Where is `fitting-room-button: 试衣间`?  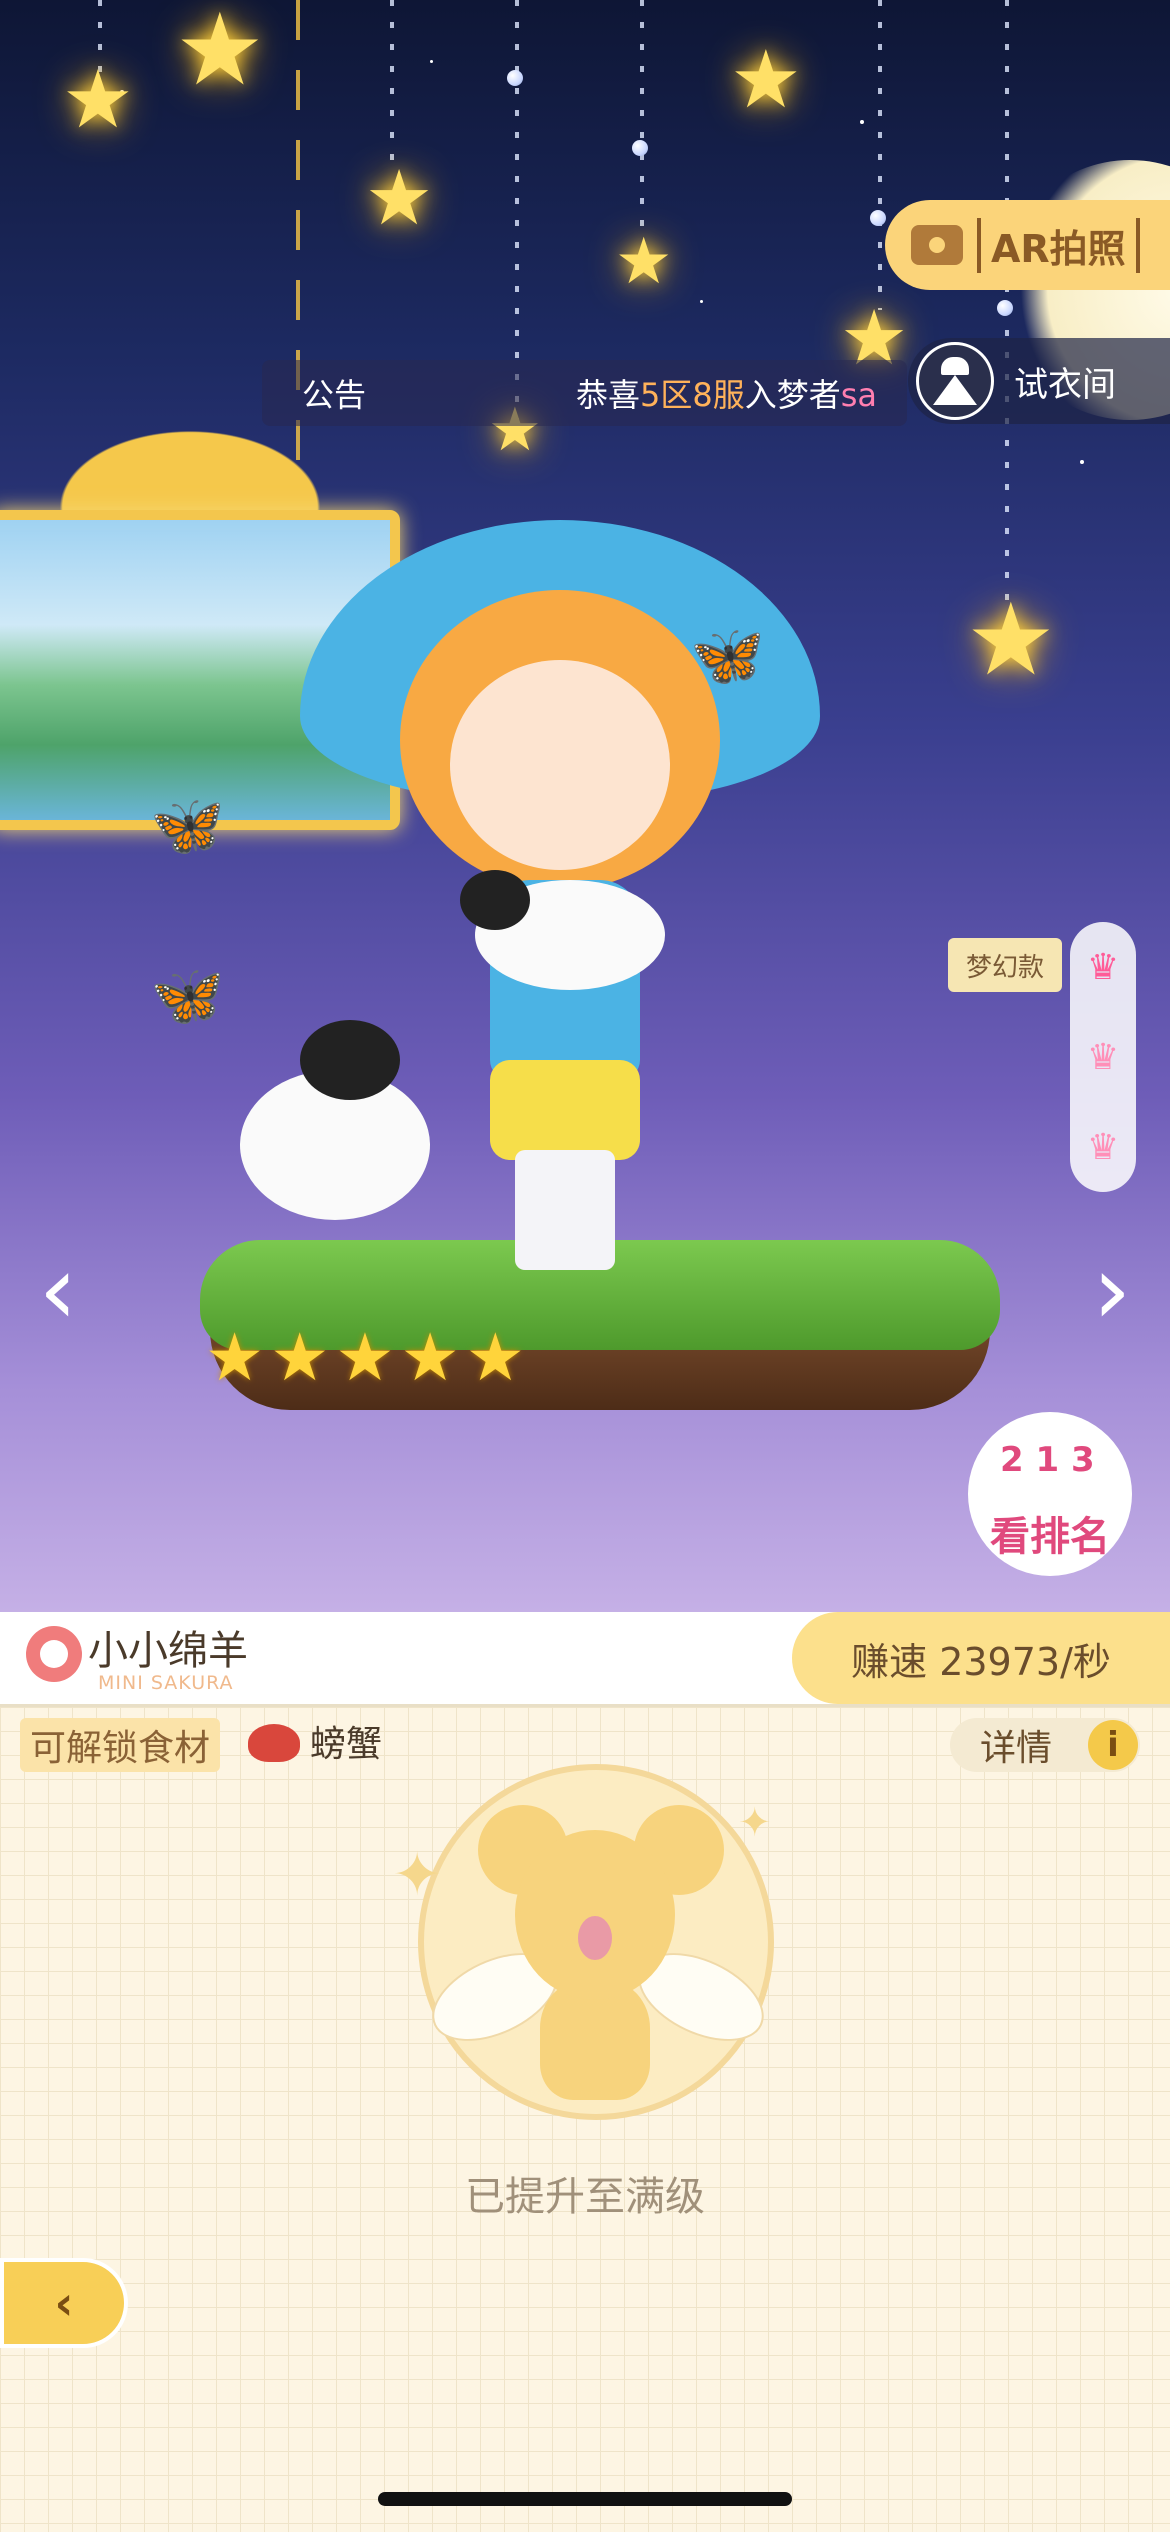
fitting-room-button: 试衣间 is located at coordinates (1039, 381).